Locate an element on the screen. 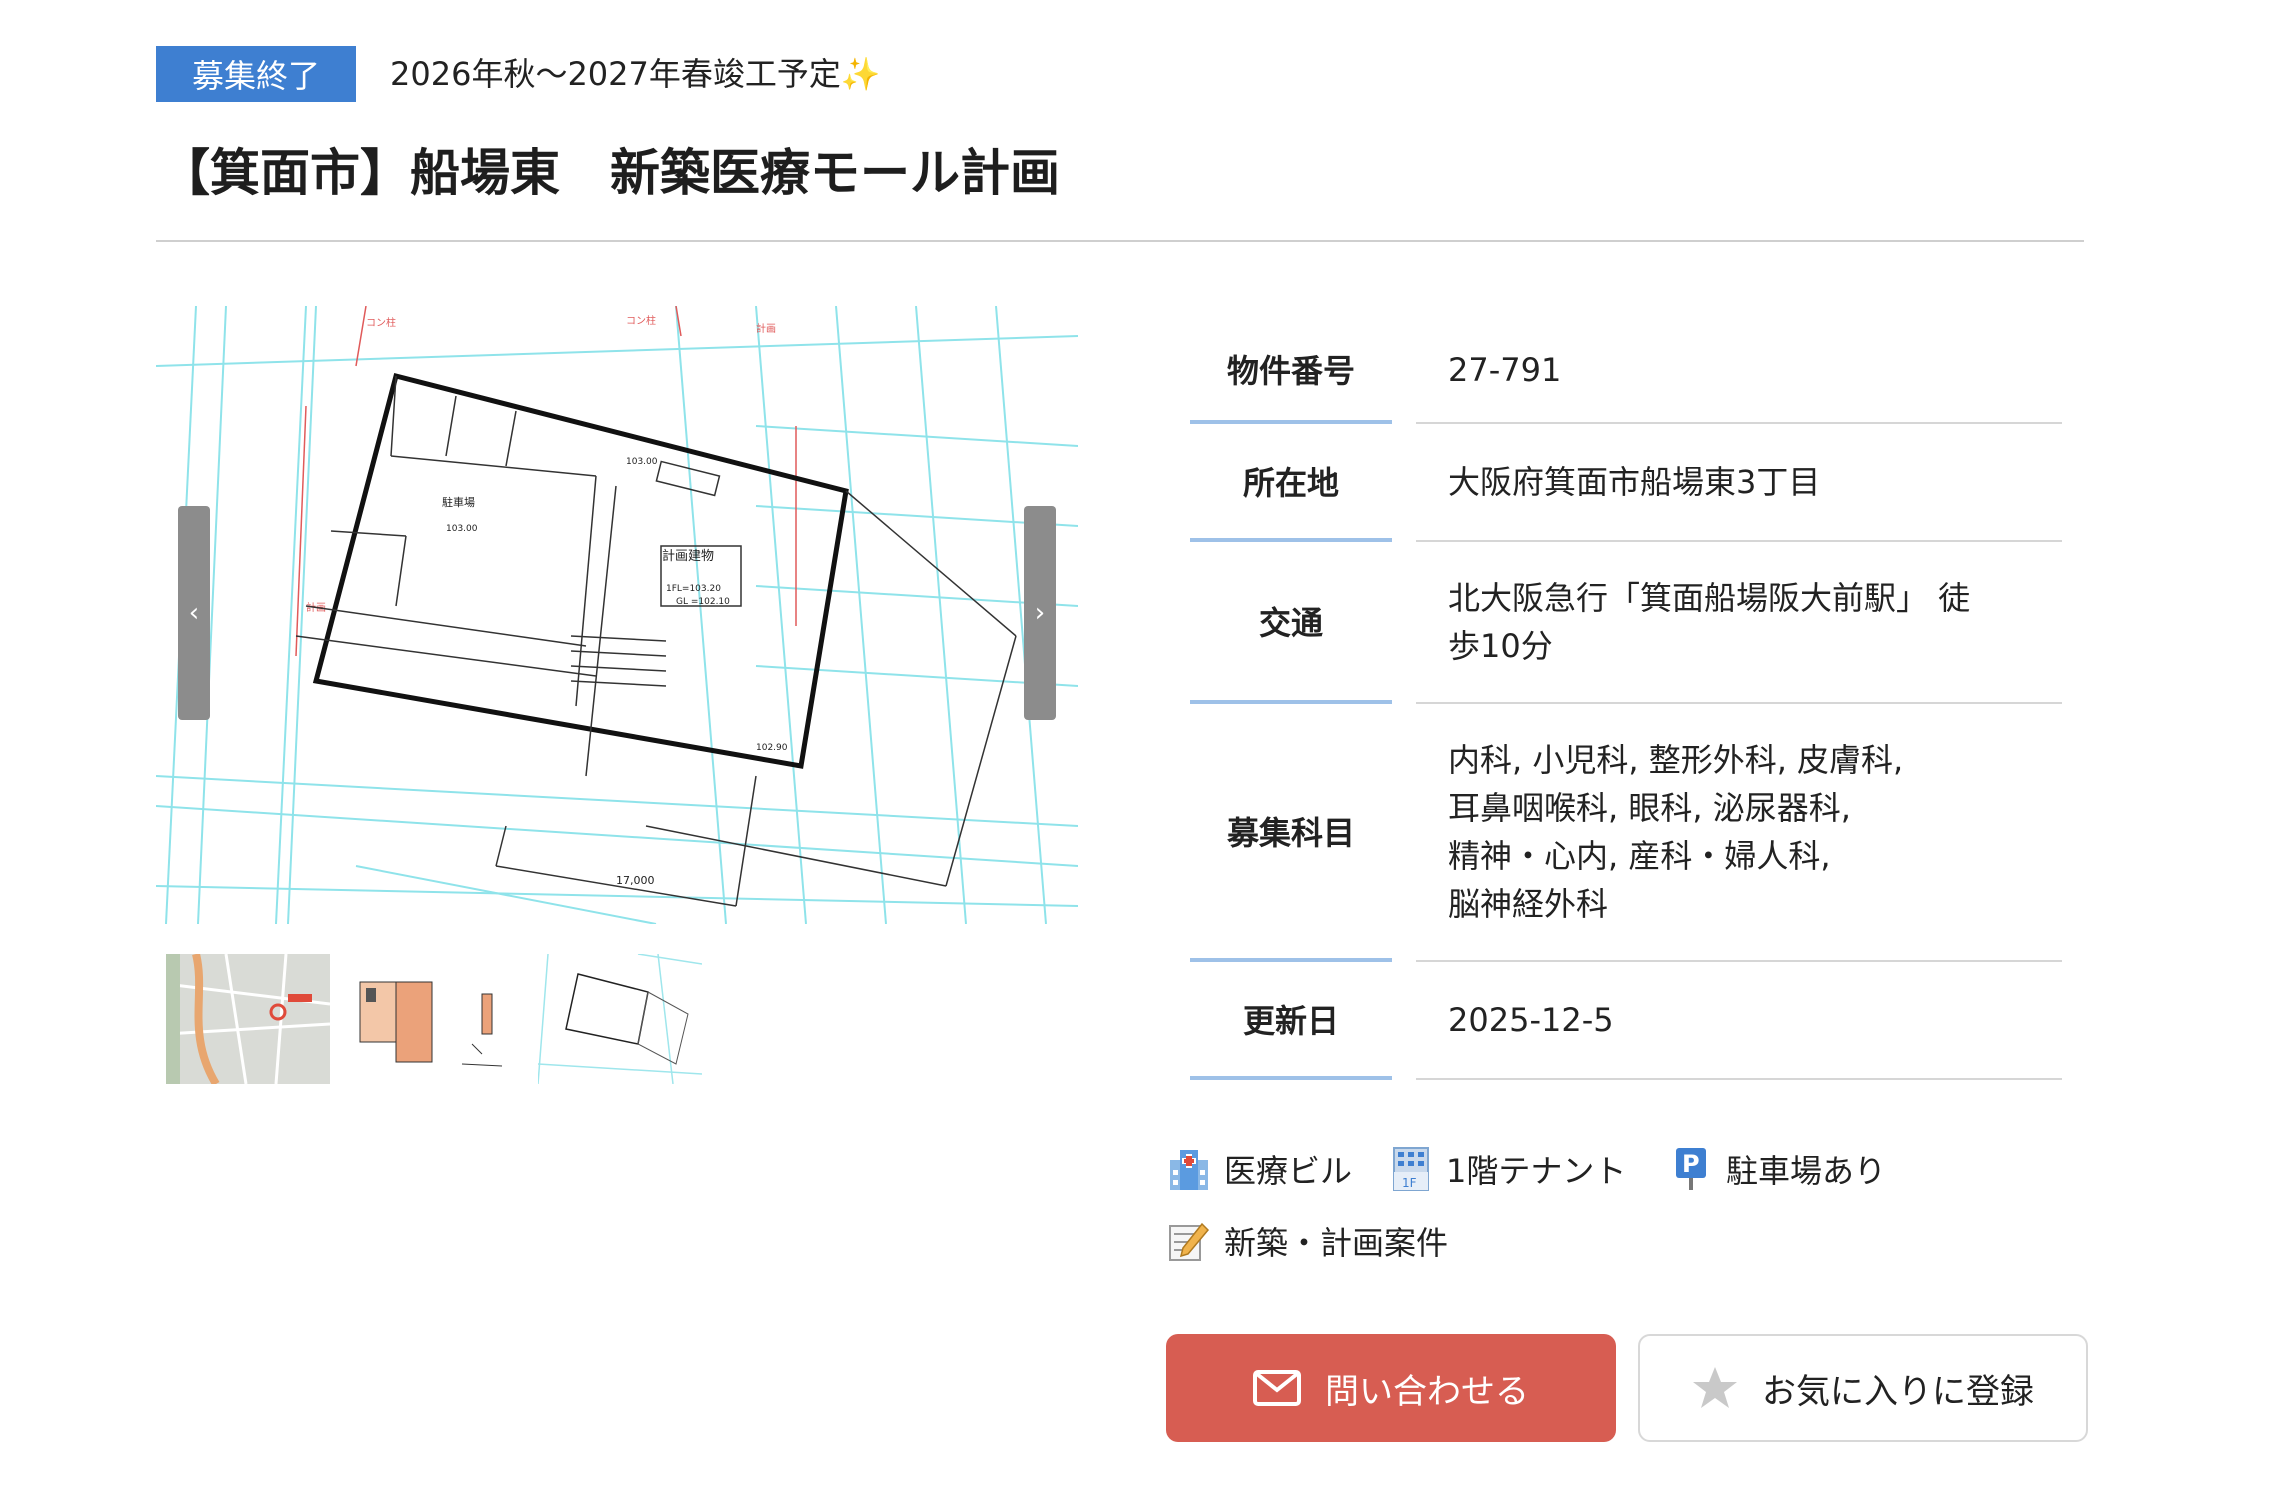 This screenshot has width=2284, height=1498. title-divider is located at coordinates (1120, 241).